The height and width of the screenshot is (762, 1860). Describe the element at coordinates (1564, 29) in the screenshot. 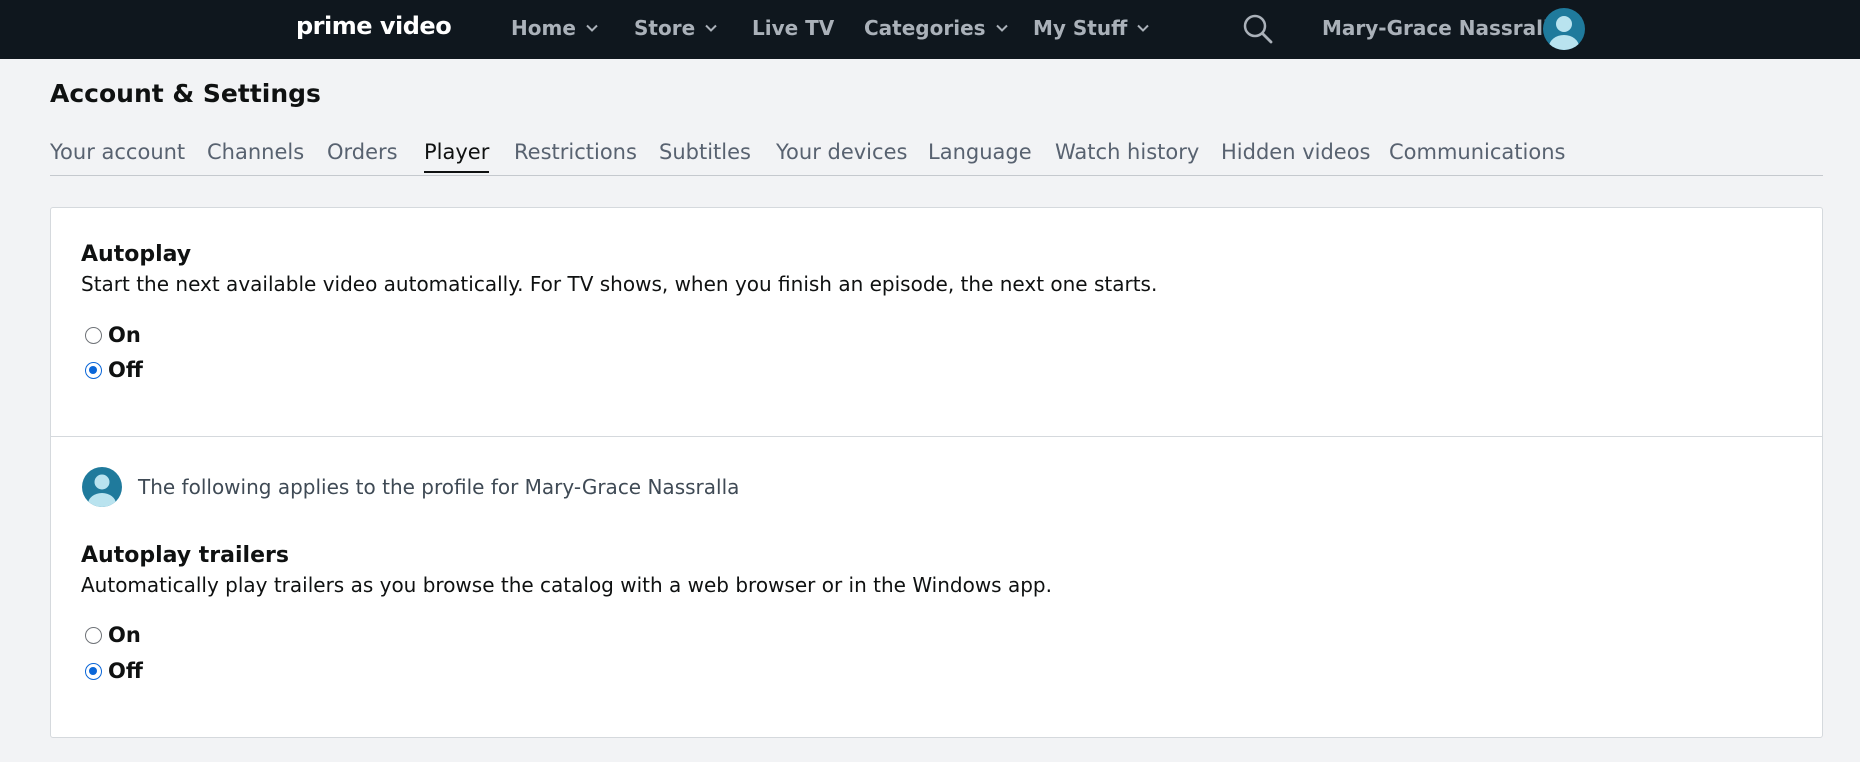

I see `user-avatar-icon` at that location.